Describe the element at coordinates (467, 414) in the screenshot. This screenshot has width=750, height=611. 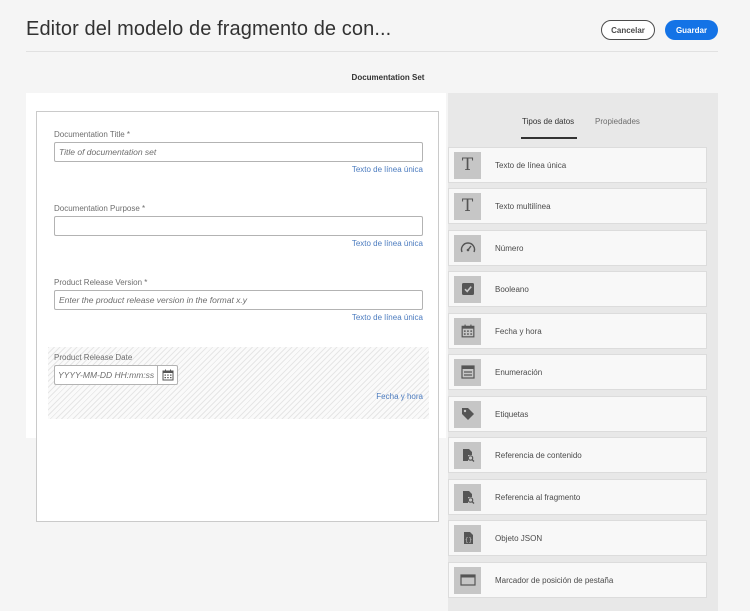
I see `tag-icon` at that location.